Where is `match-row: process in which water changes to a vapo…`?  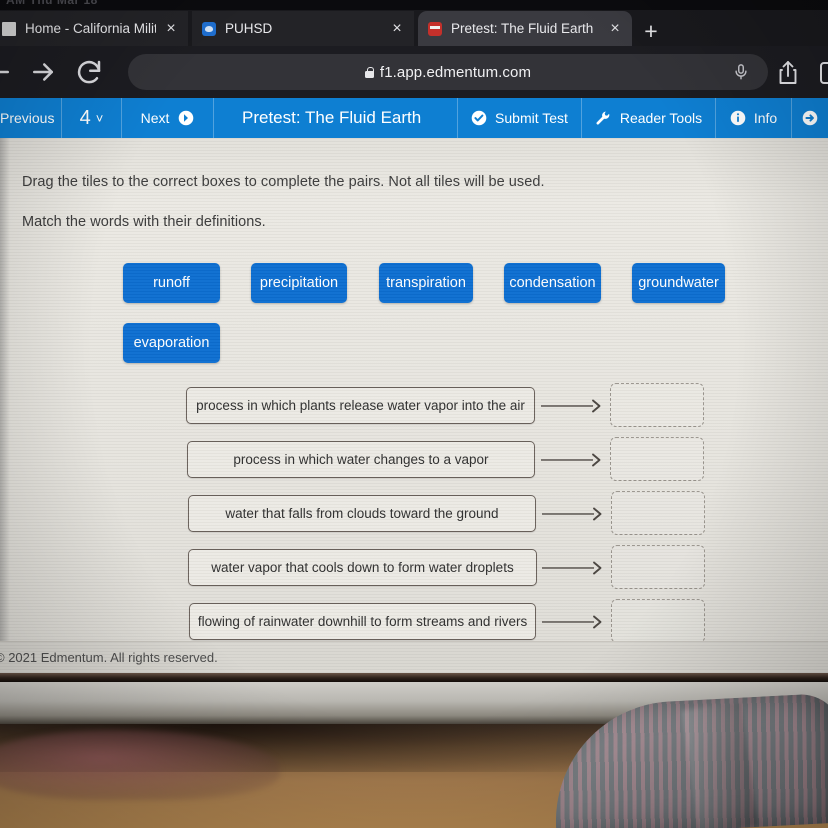 match-row: process in which water changes to a vapo… is located at coordinates (414, 462).